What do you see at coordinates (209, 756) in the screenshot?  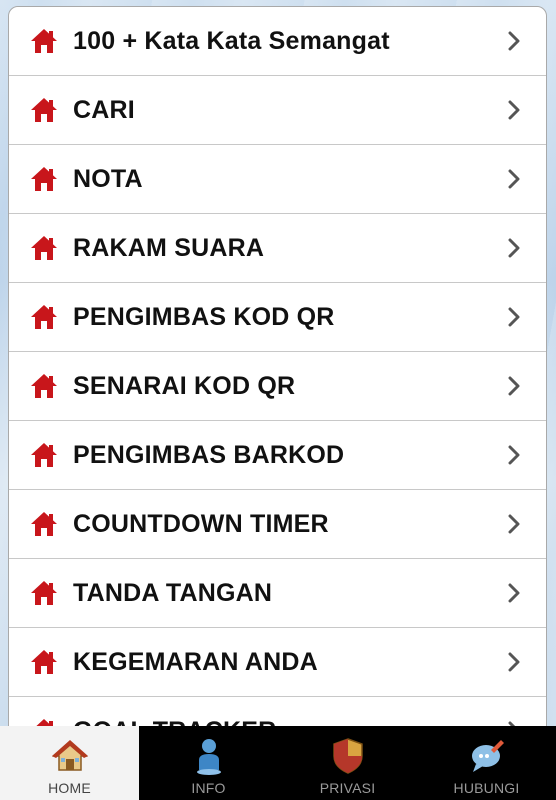 I see `person-icon` at bounding box center [209, 756].